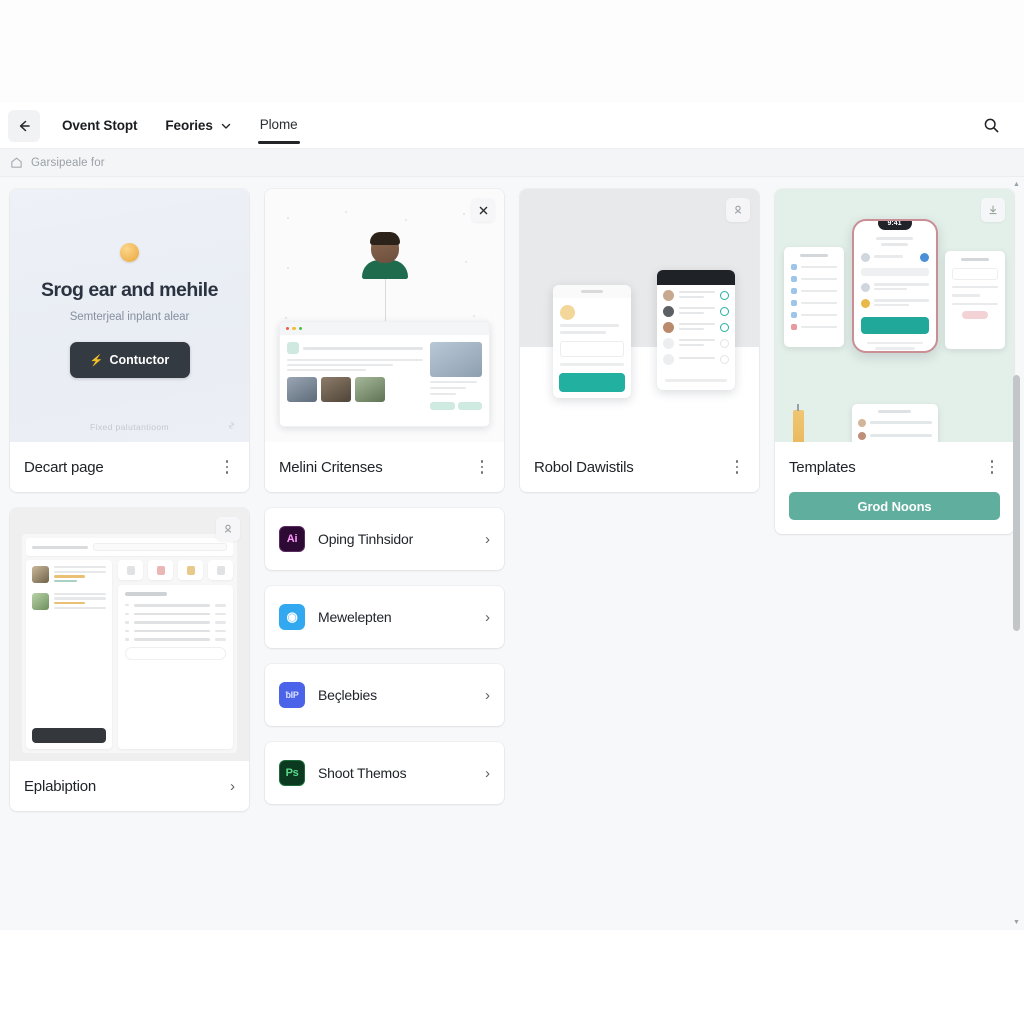 This screenshot has width=1024, height=1024. I want to click on list-item-beclebies: ƀIP Beçlebies ›, so click(384, 695).